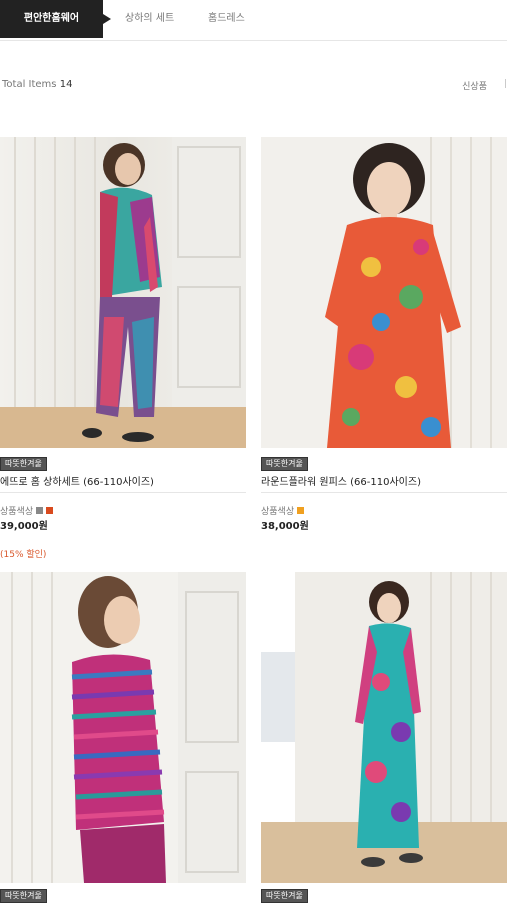 This screenshot has width=507, height=903. What do you see at coordinates (17, 512) in the screenshot?
I see `product-colors-label-1: 상품색상` at bounding box center [17, 512].